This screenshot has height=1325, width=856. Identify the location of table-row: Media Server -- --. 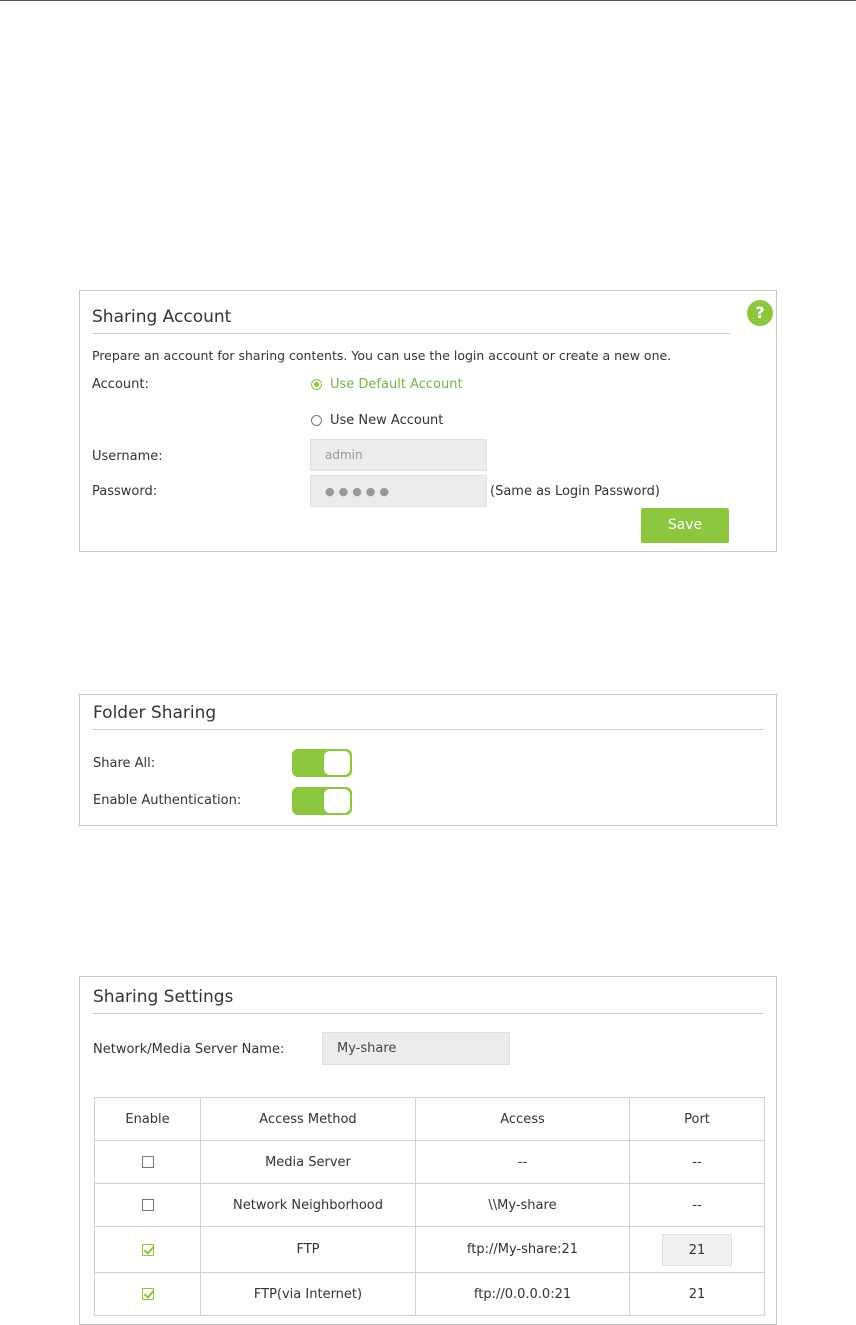
(429, 1162).